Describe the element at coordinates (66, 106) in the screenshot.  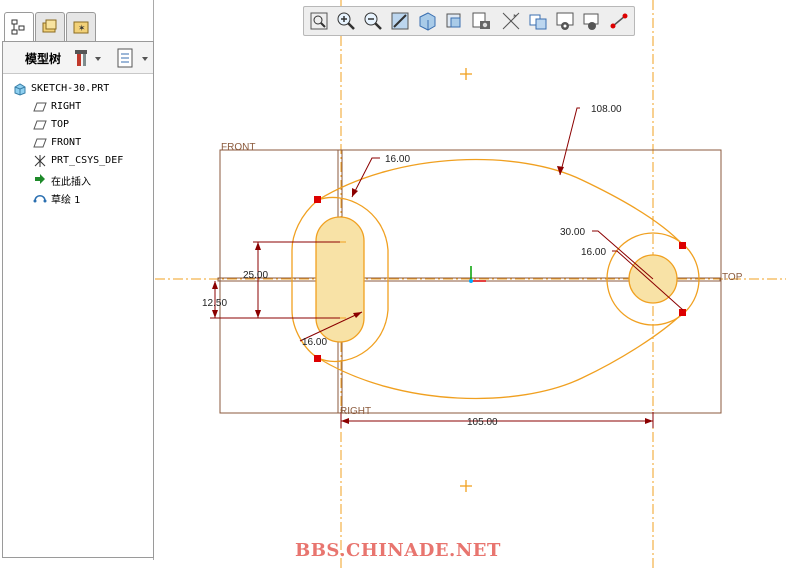
I see `tree-item-label: RIGHT` at that location.